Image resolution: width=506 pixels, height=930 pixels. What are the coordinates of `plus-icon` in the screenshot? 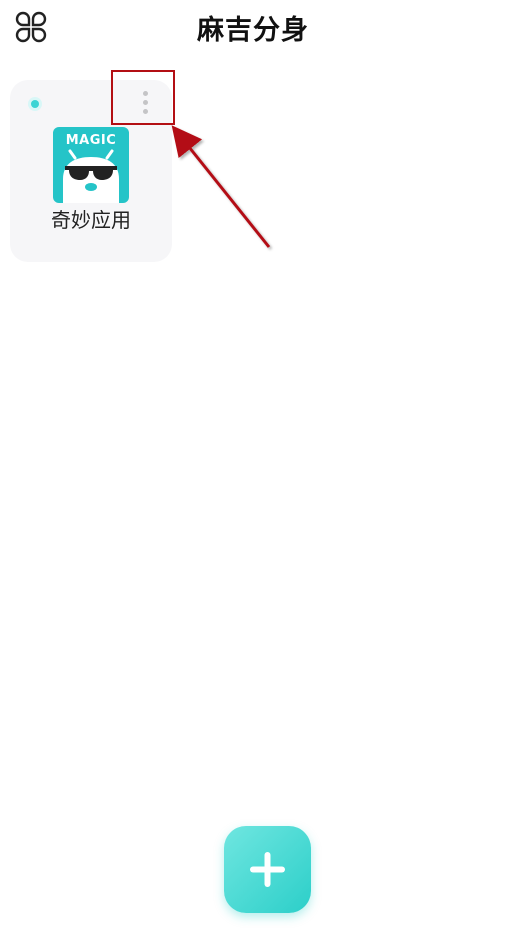 It's located at (267, 869).